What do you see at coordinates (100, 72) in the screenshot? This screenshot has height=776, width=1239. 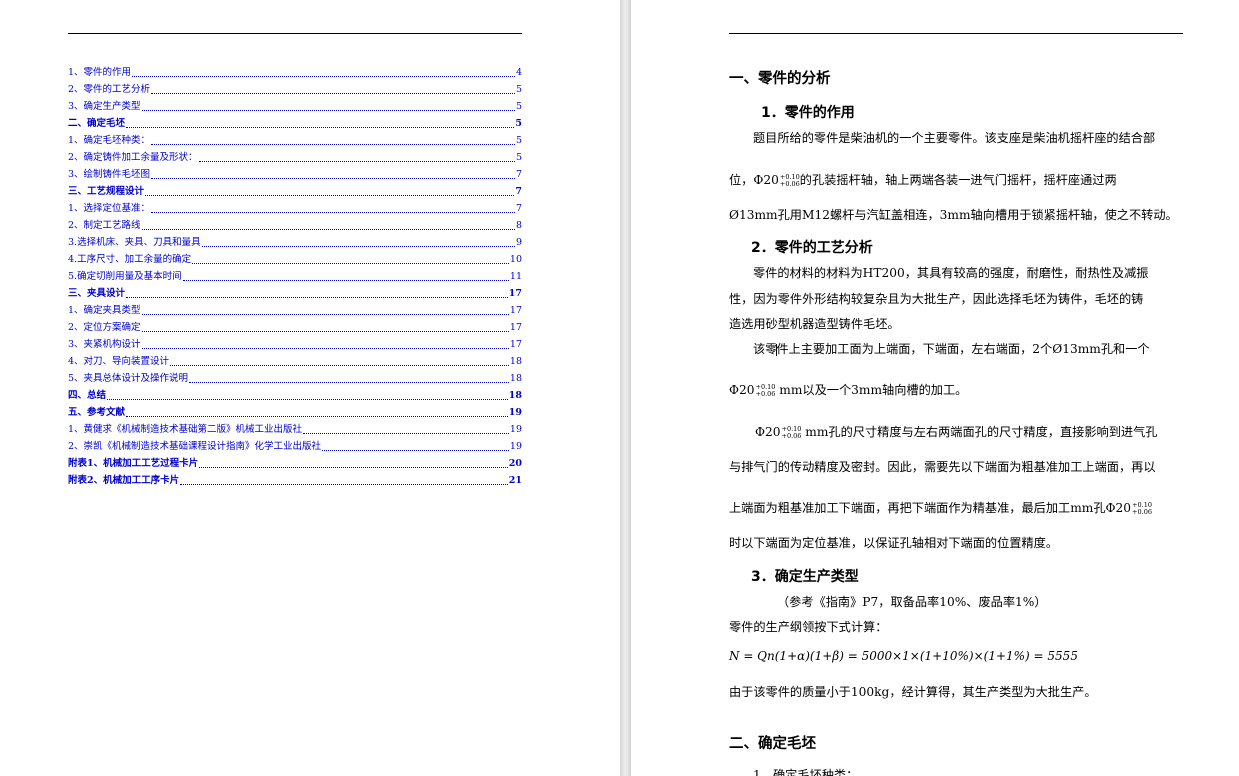 I see `toc-entry-title: 1、零件的作用` at bounding box center [100, 72].